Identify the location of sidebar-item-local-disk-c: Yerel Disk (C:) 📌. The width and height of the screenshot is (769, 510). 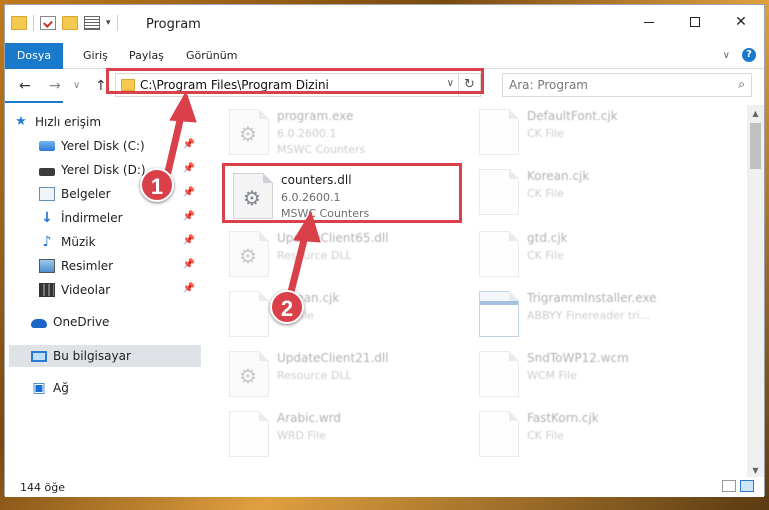
(120, 146).